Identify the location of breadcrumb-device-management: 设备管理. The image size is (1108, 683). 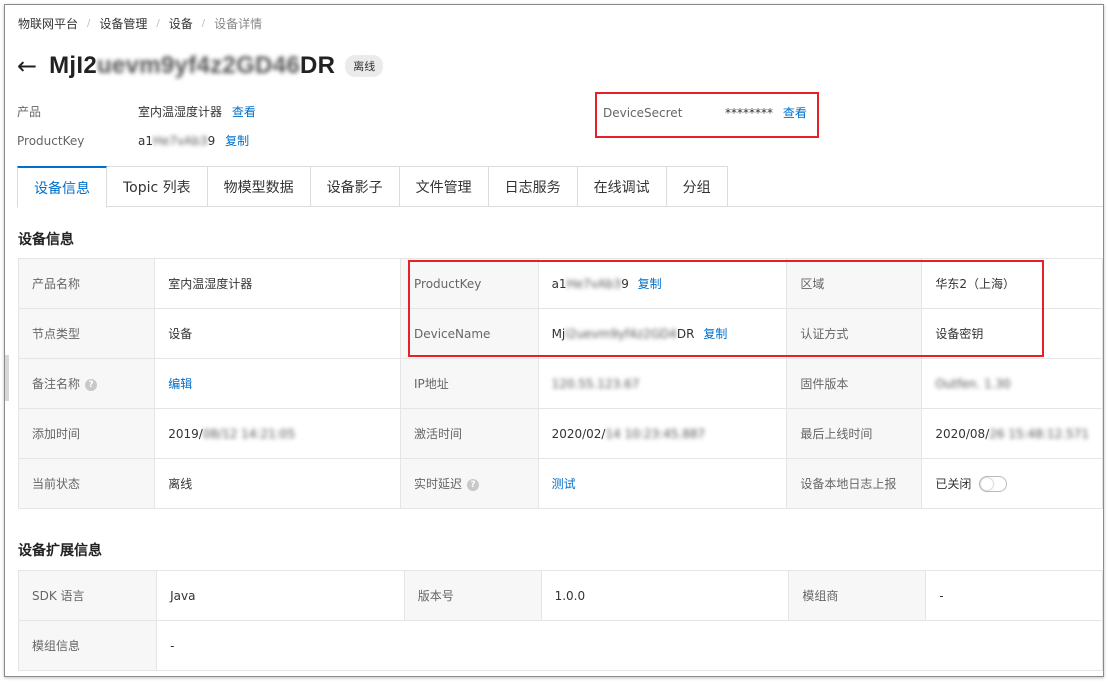
(123, 23).